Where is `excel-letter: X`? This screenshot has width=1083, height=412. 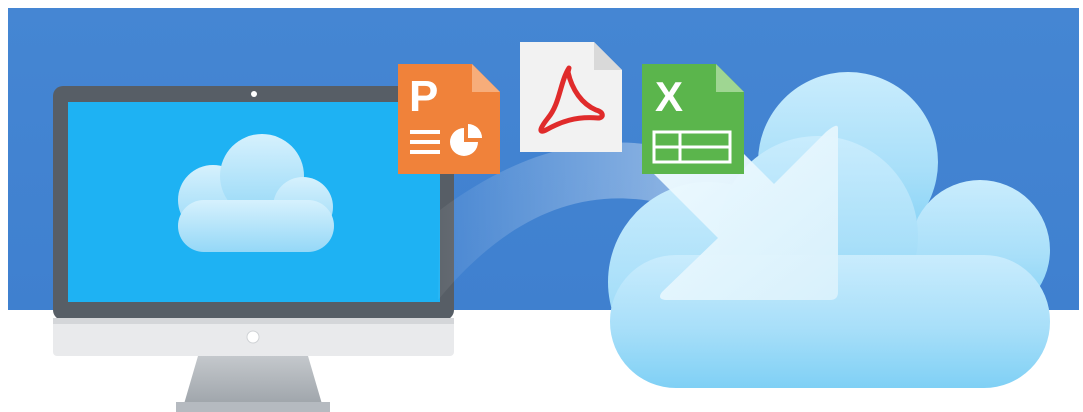 excel-letter: X is located at coordinates (669, 96).